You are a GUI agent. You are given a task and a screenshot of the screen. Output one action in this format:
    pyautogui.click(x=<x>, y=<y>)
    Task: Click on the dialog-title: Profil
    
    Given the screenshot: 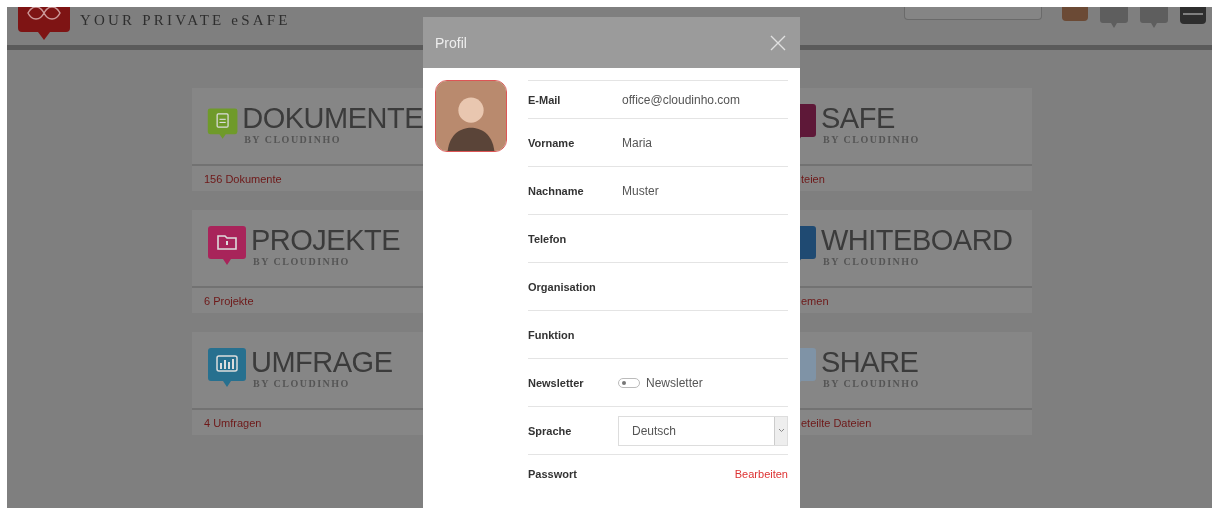 What is the action you would take?
    pyautogui.click(x=451, y=42)
    